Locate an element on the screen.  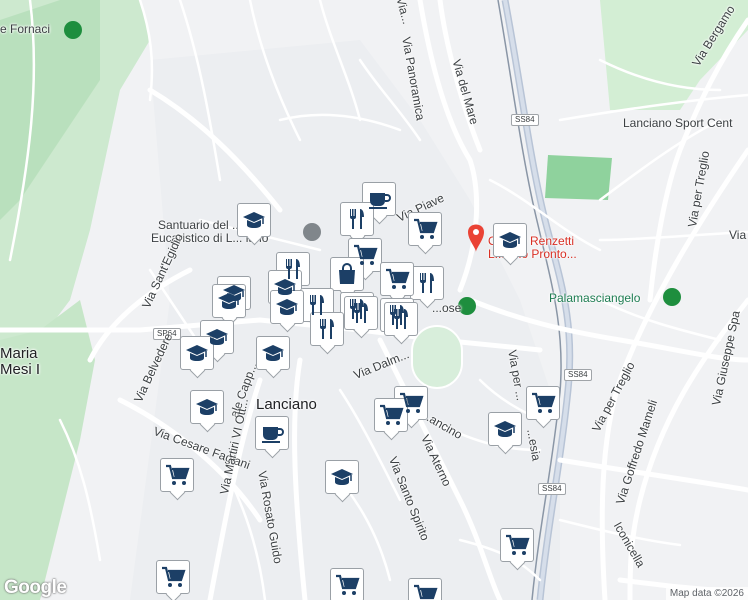
label-lanciano: Lanciano is located at coordinates (286, 404).